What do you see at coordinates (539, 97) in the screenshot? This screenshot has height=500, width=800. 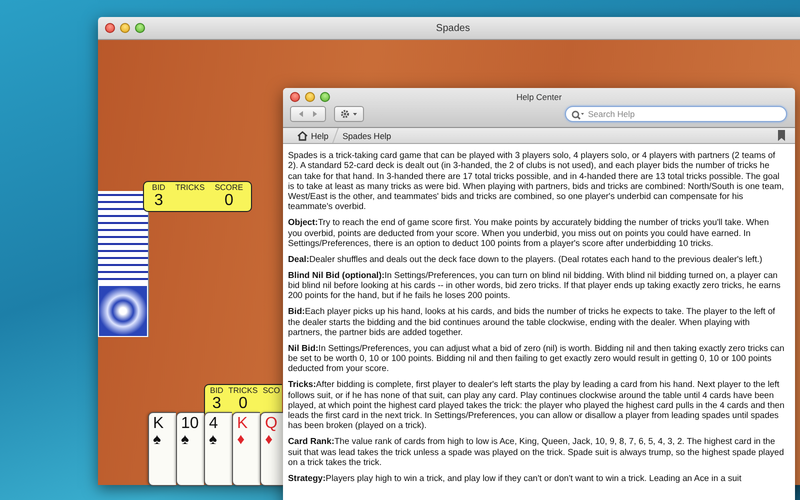 I see `window-title: Help Center` at bounding box center [539, 97].